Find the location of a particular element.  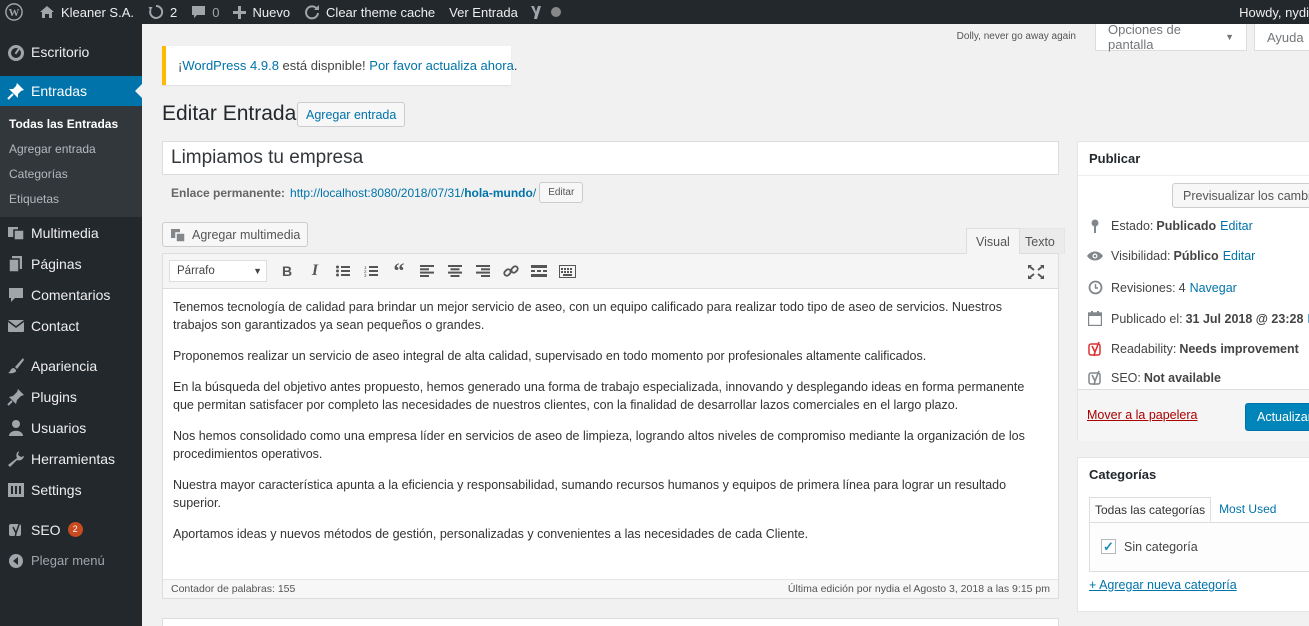

distraction-free-button is located at coordinates (1036, 272).